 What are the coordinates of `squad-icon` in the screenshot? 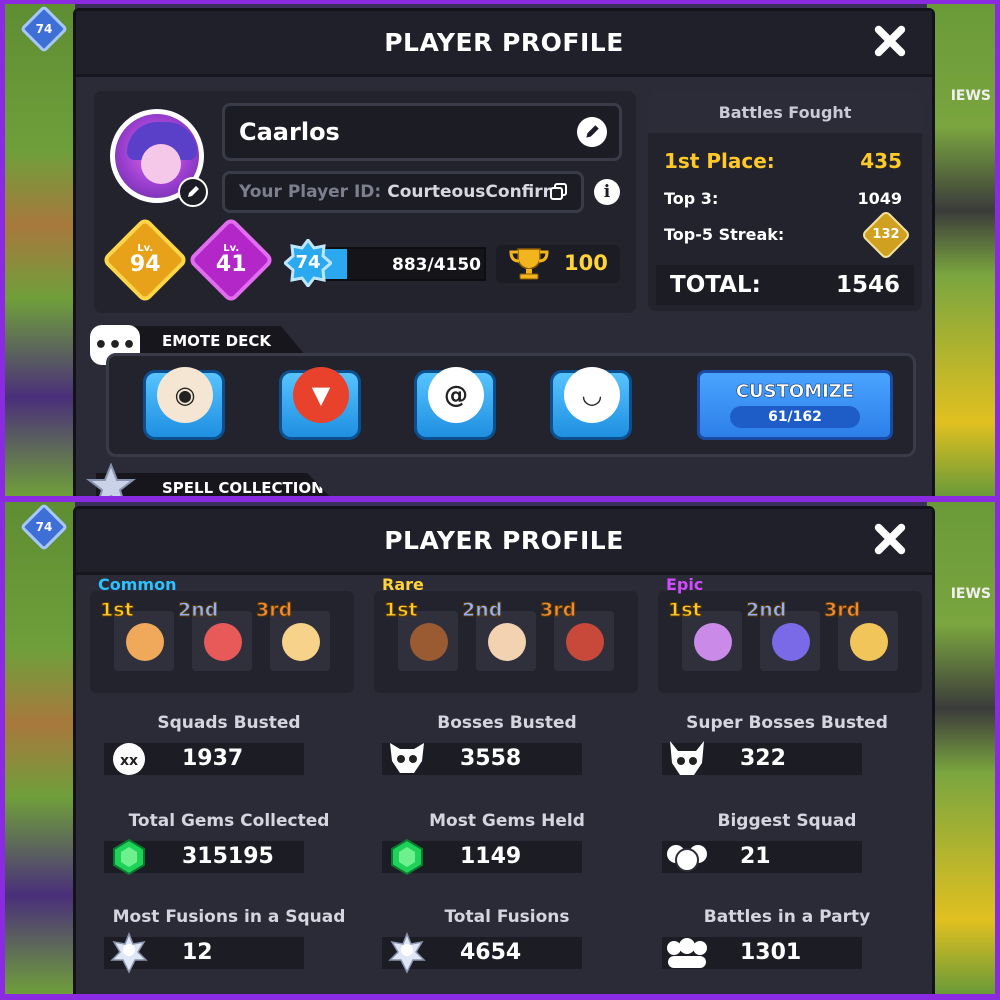 It's located at (687, 857).